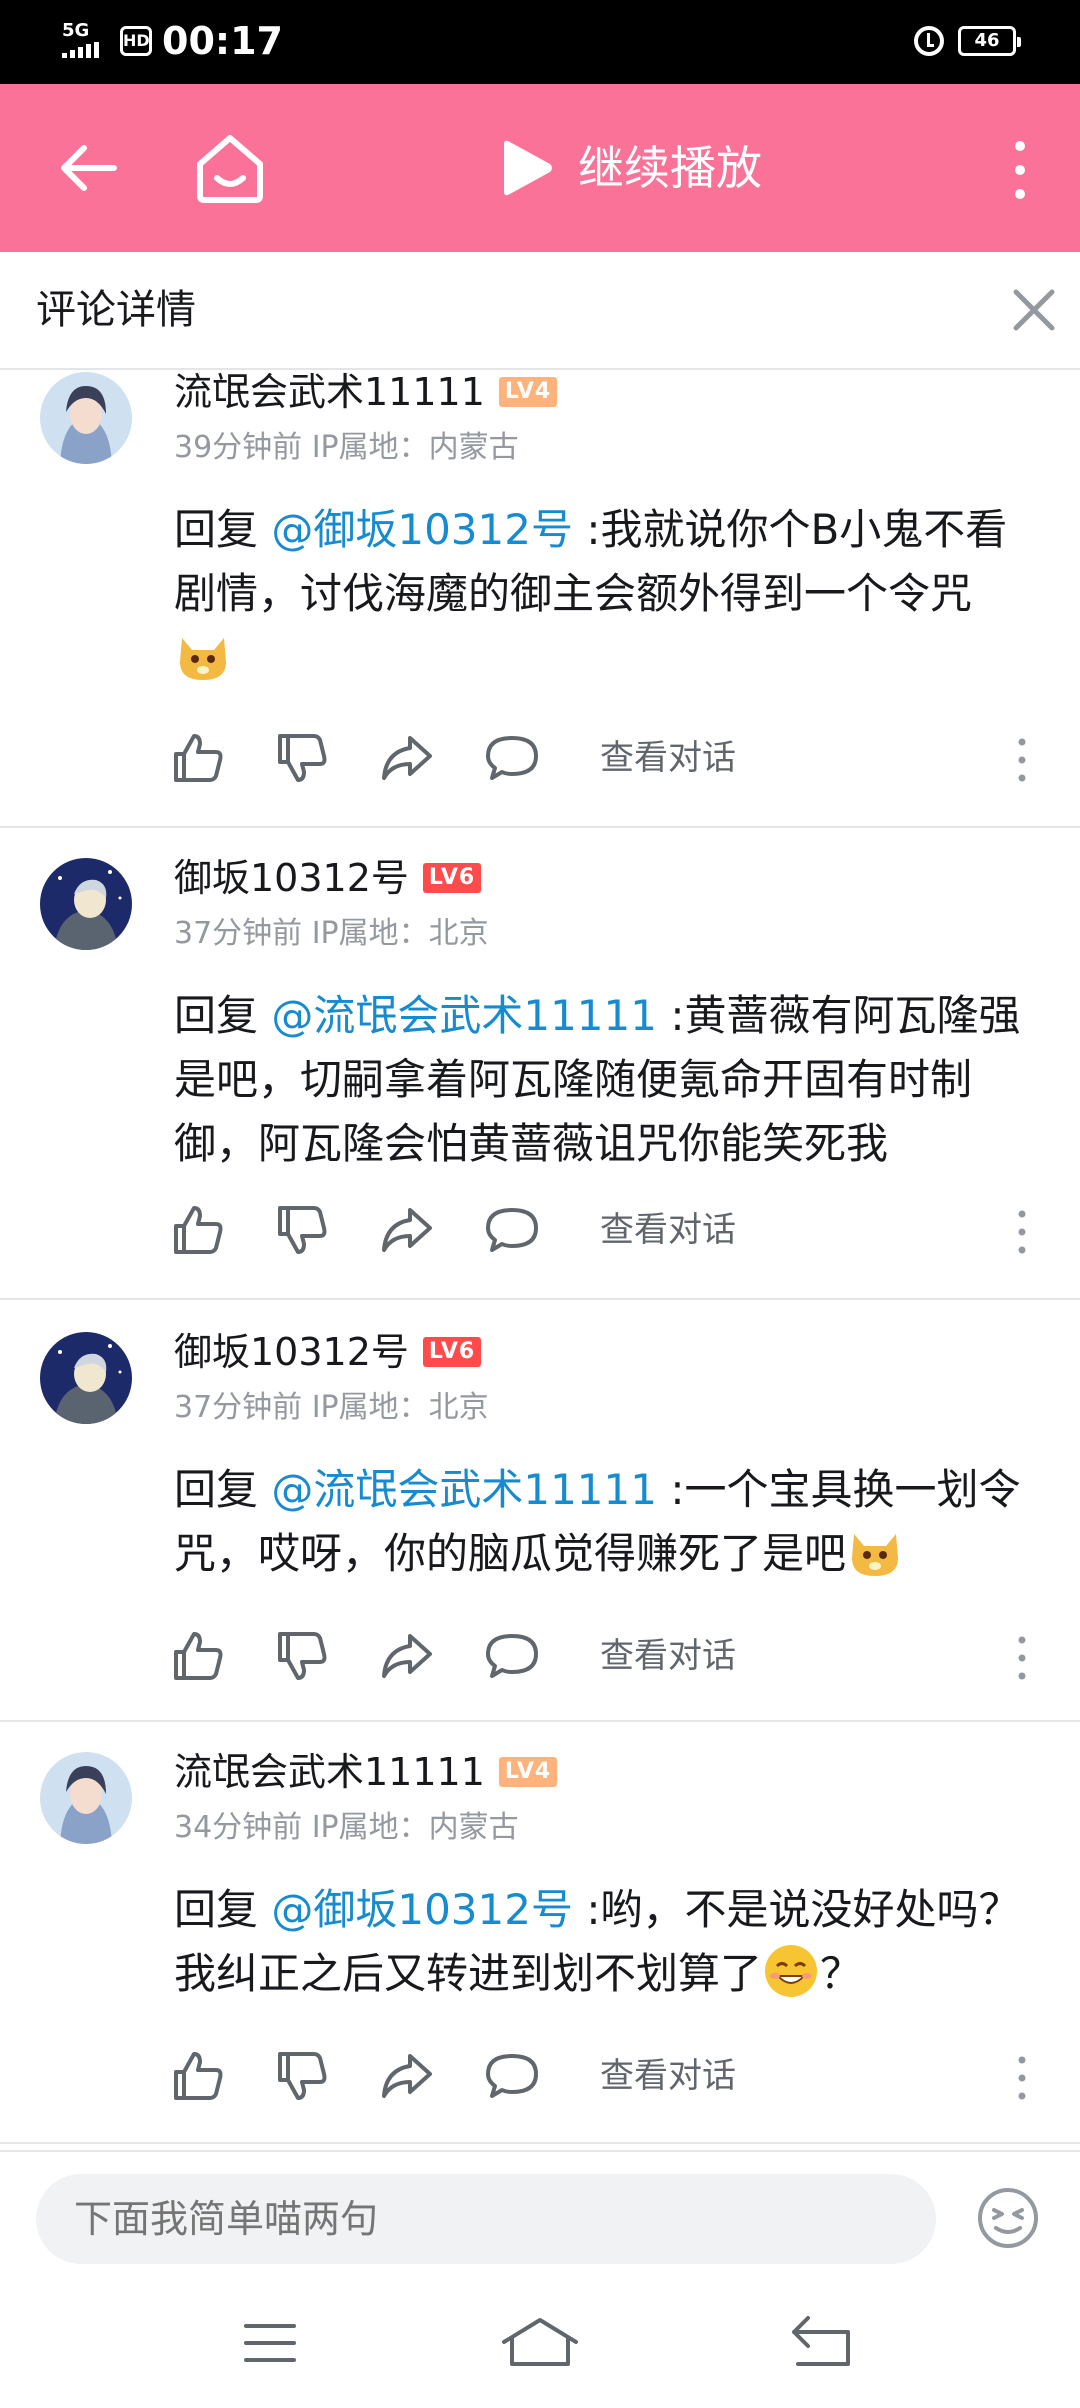 This screenshot has width=1080, height=2408. Describe the element at coordinates (136, 41) in the screenshot. I see `hd-icon: HD` at that location.